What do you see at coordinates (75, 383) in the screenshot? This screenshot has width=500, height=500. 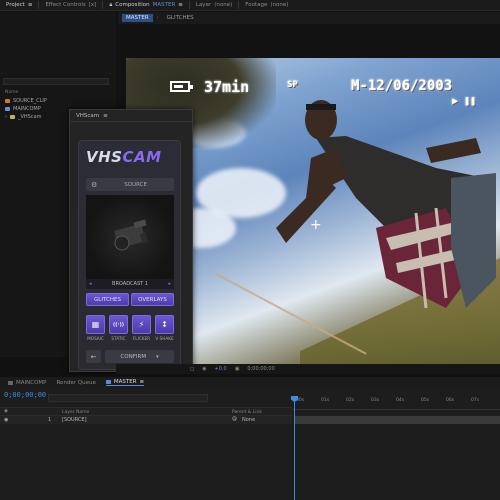 I see `timeline-tab-render-queue: Render Queue` at bounding box center [75, 383].